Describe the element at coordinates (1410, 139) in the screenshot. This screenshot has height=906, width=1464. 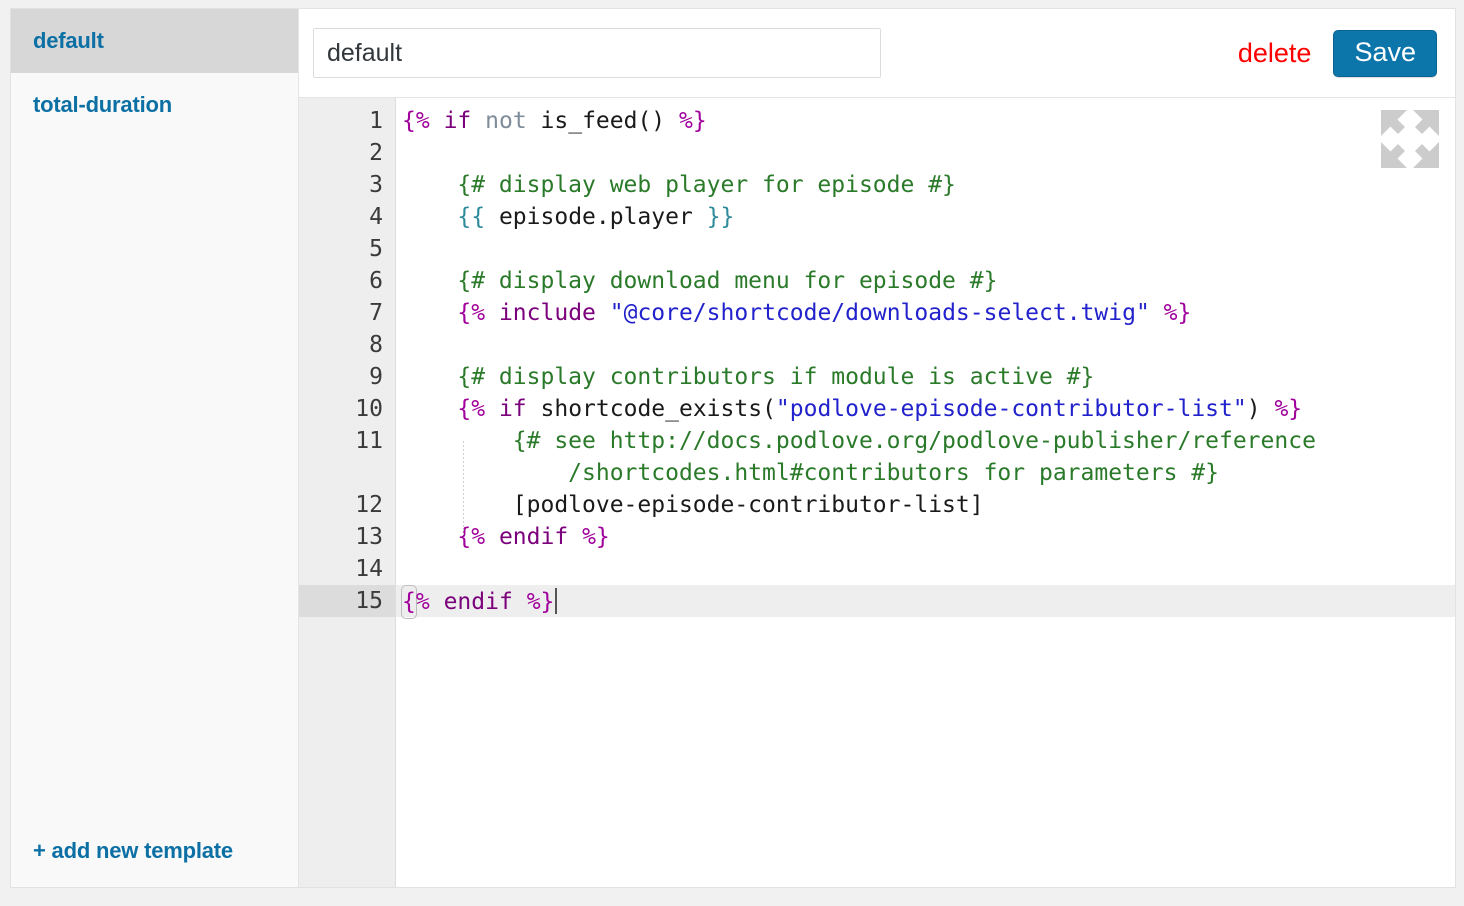
I see `collapse-arrows-icon` at that location.